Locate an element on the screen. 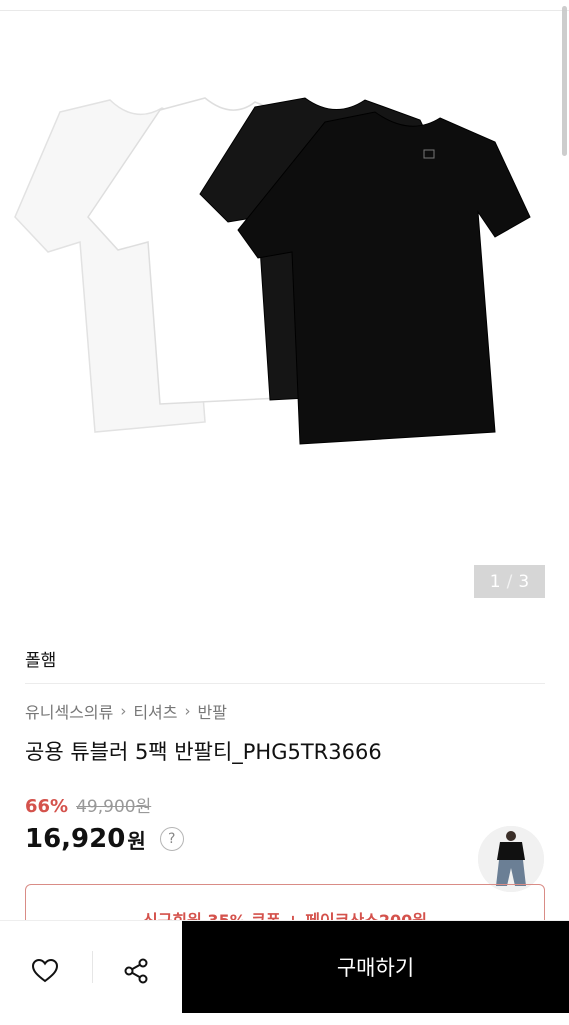  model-shirt is located at coordinates (511, 851).